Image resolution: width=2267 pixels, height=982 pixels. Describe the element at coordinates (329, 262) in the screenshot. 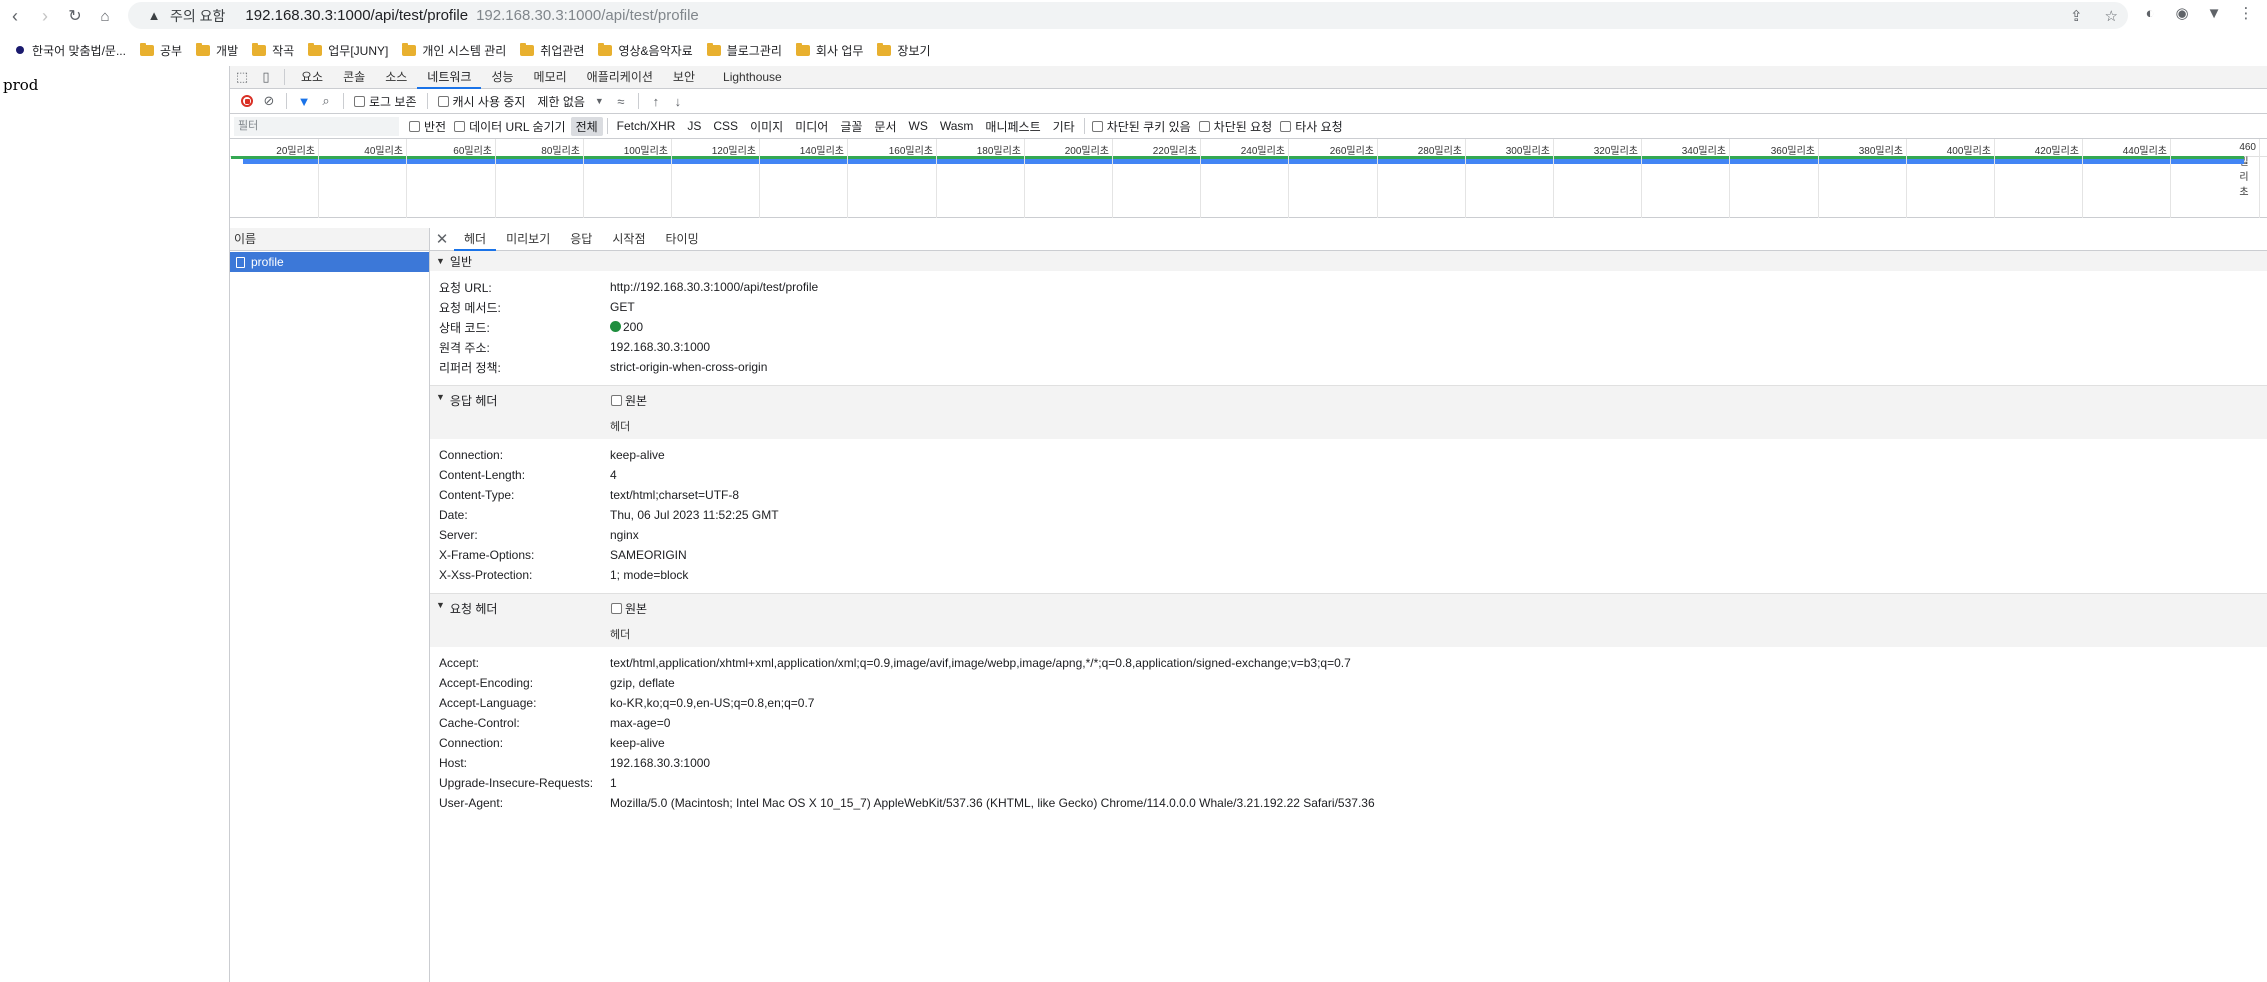

I see `request-row: profile` at that location.